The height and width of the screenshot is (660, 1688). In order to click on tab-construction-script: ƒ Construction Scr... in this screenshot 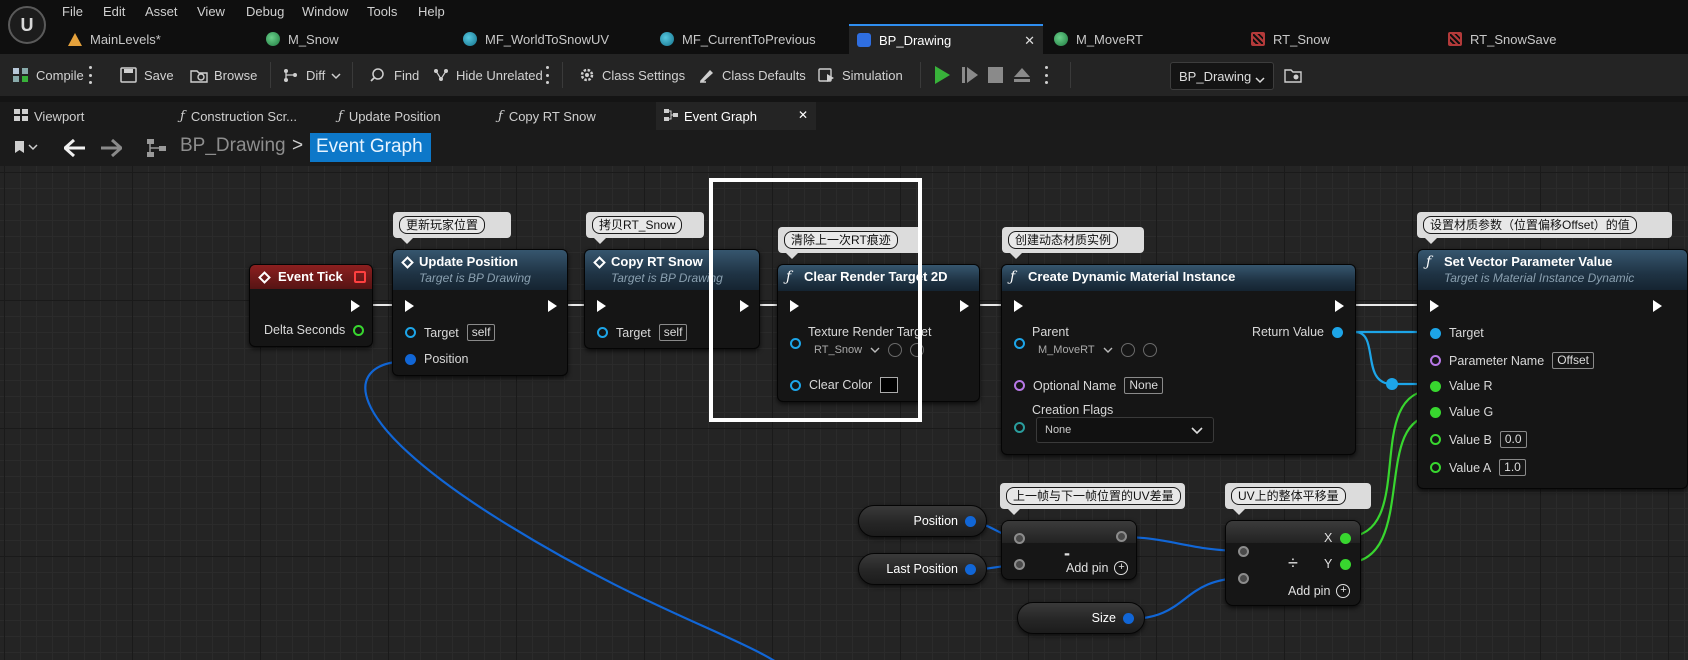, I will do `click(246, 116)`.